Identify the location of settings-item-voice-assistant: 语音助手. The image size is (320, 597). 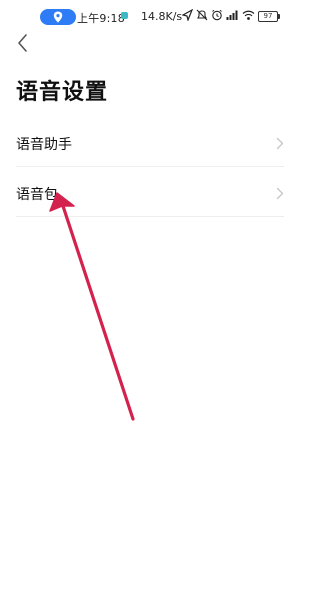
(150, 144).